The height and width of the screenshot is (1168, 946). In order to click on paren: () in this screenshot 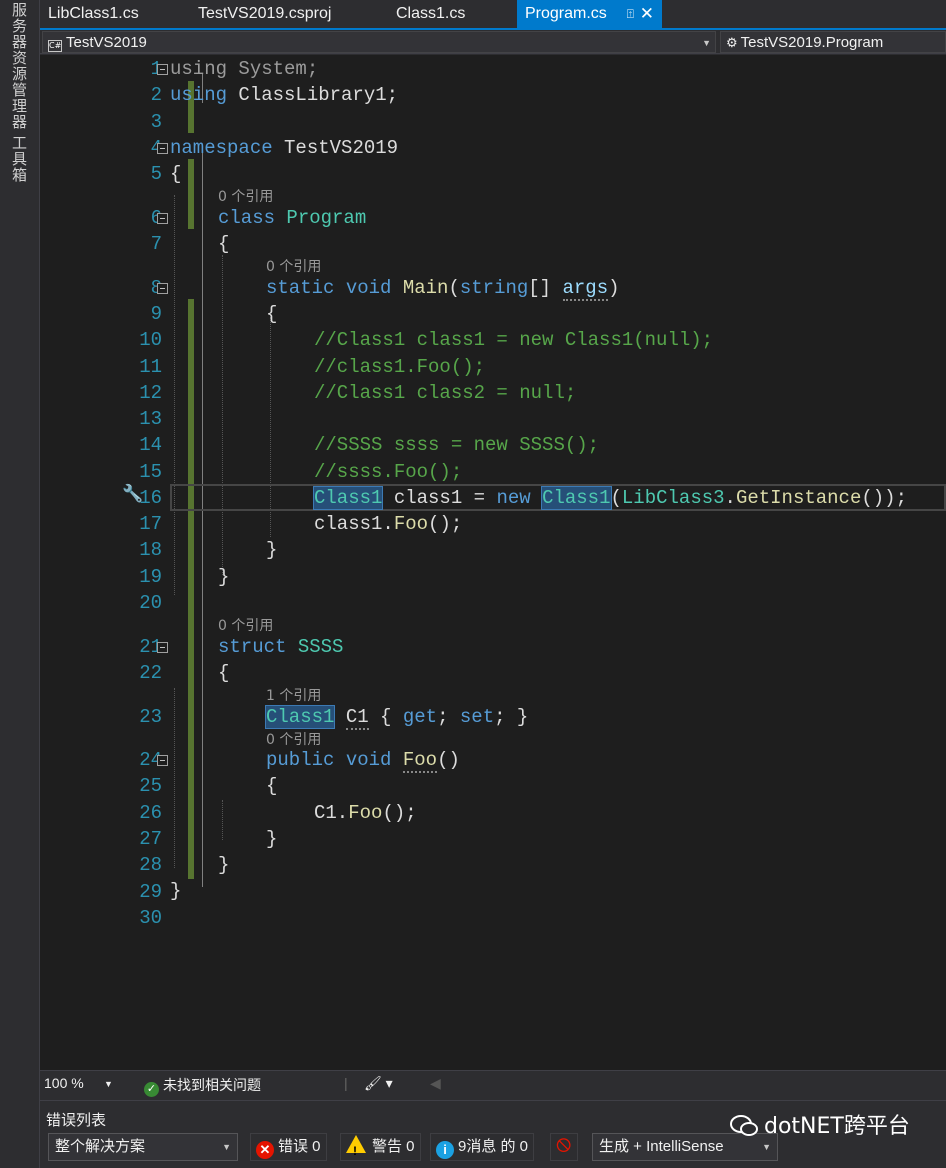, I will do `click(448, 760)`.